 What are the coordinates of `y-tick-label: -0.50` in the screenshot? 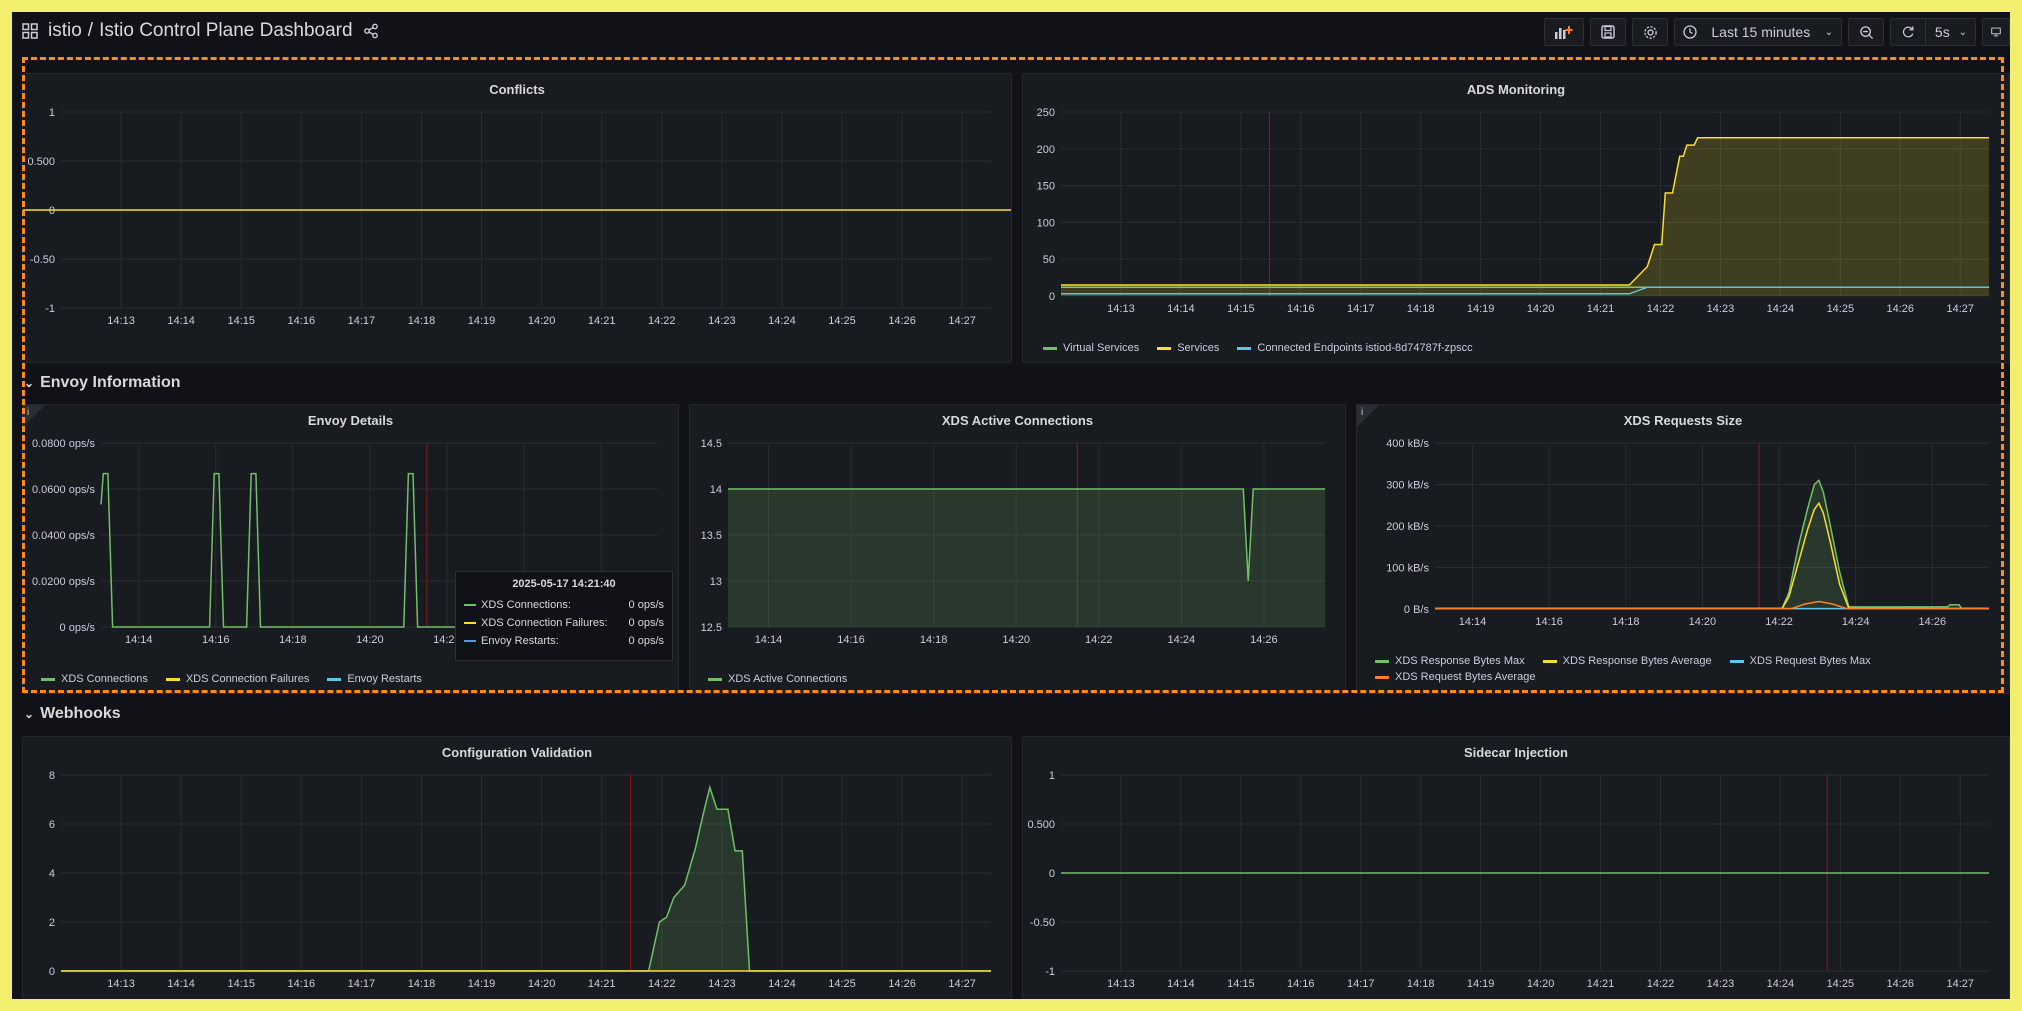 It's located at (42, 260).